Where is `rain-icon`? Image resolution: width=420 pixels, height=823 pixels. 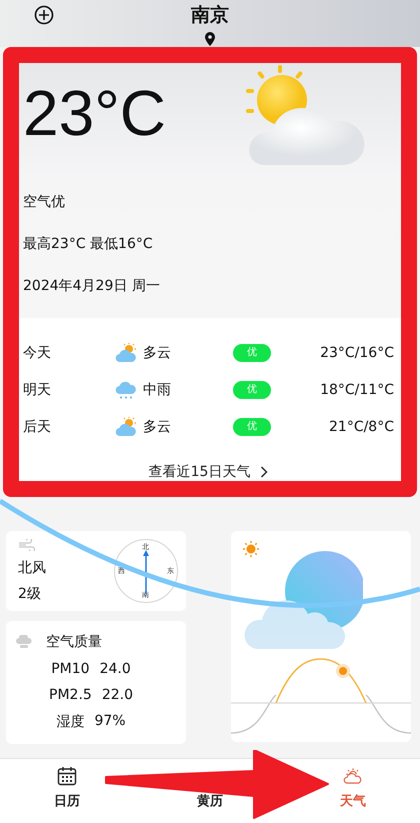
rain-icon is located at coordinates (126, 390).